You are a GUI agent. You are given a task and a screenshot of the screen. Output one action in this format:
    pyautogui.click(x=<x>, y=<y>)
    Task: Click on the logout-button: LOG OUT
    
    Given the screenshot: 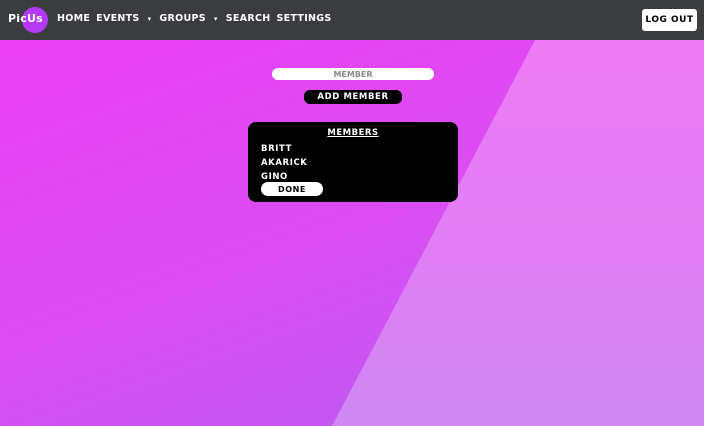 What is the action you would take?
    pyautogui.click(x=669, y=20)
    